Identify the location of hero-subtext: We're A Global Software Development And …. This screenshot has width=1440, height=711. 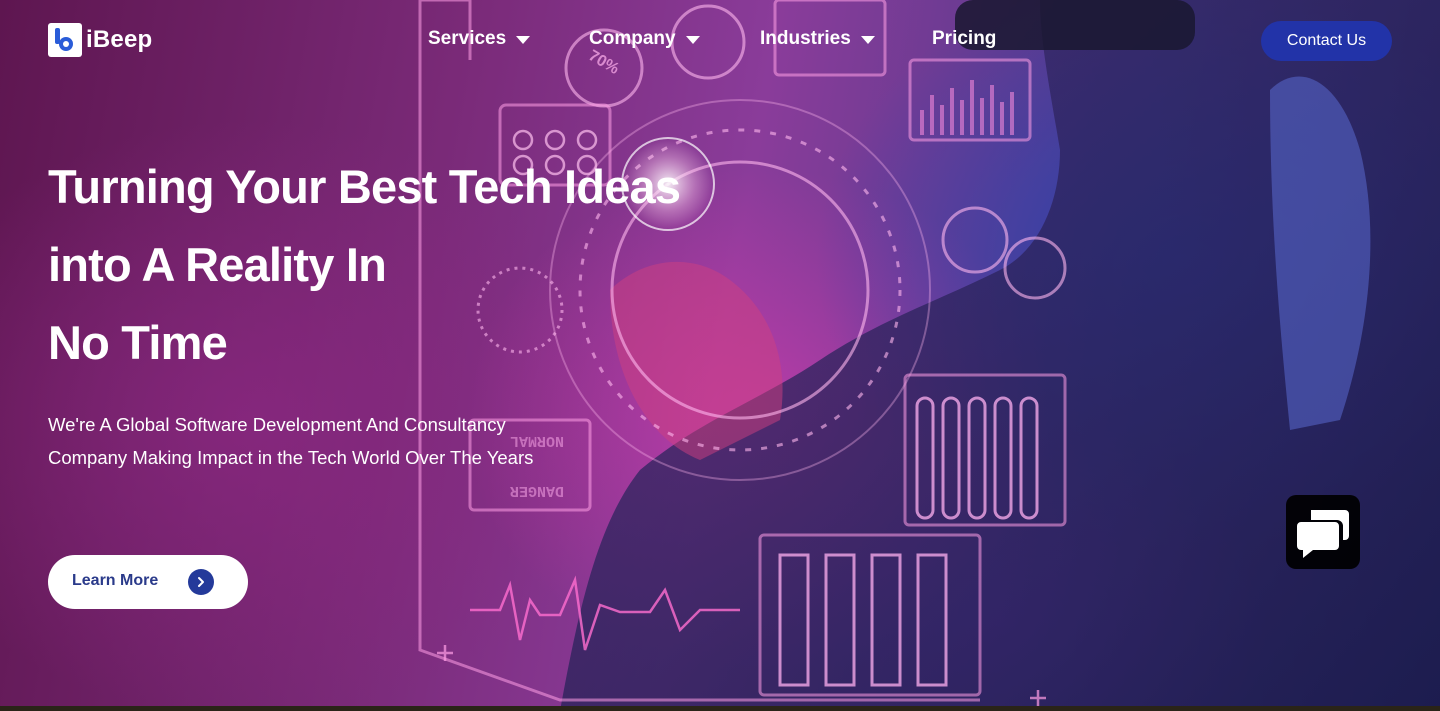
(291, 441).